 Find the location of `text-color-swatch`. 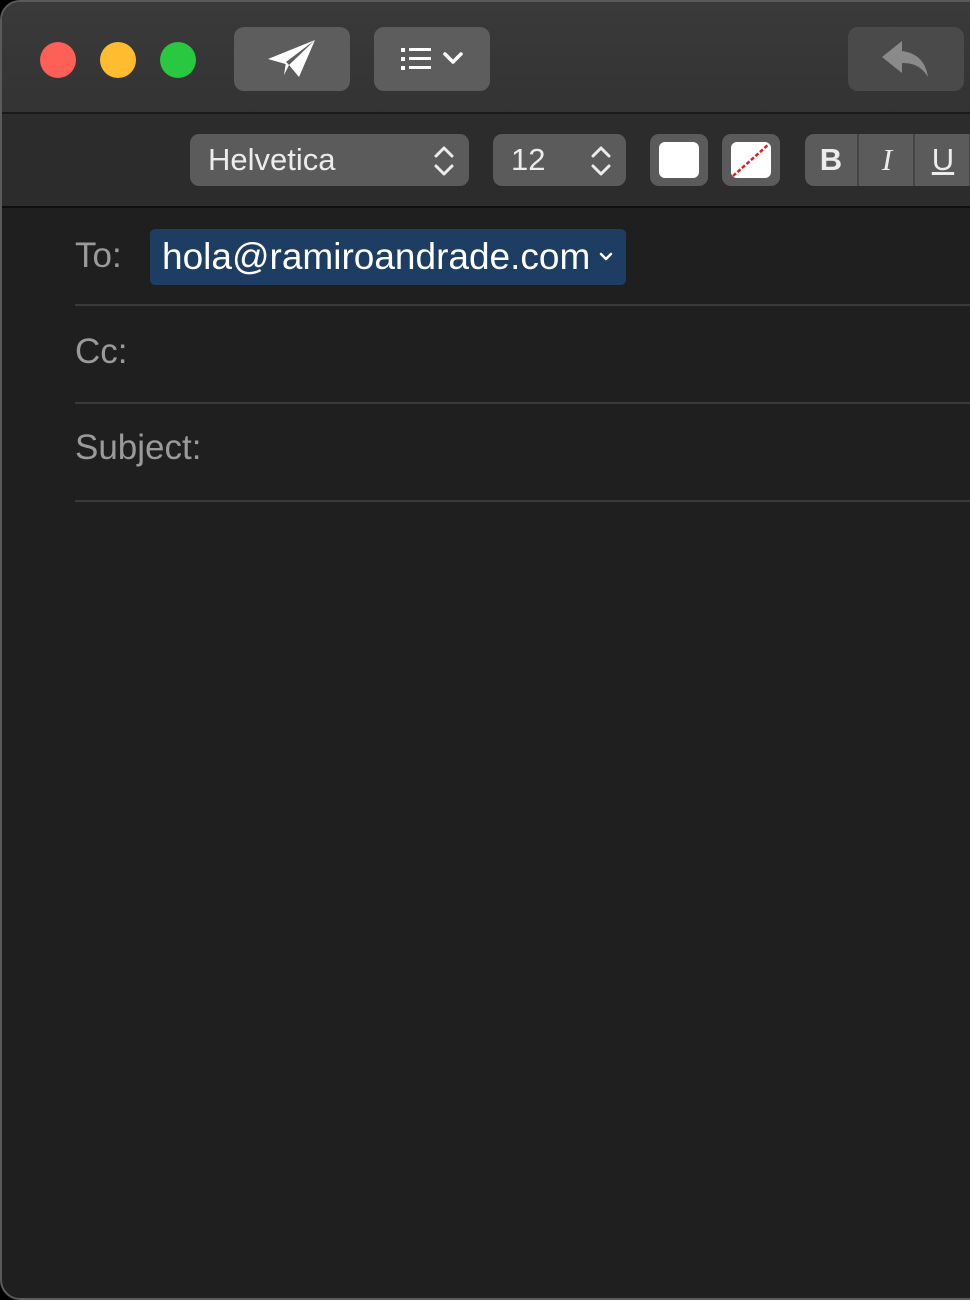

text-color-swatch is located at coordinates (679, 160).